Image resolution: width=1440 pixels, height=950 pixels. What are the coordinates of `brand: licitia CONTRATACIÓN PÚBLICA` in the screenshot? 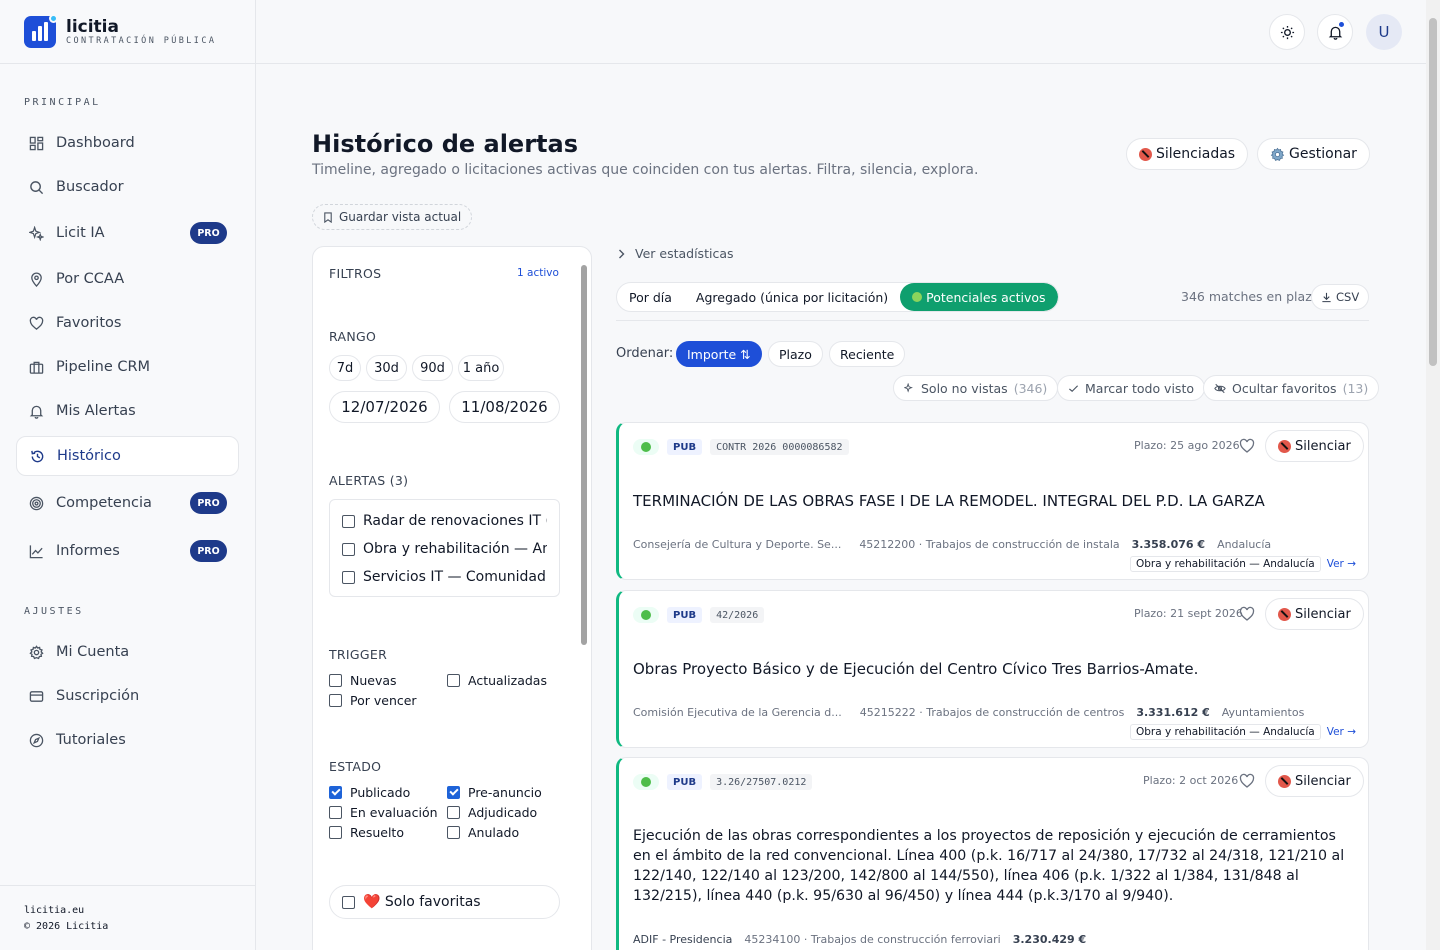 It's located at (127, 32).